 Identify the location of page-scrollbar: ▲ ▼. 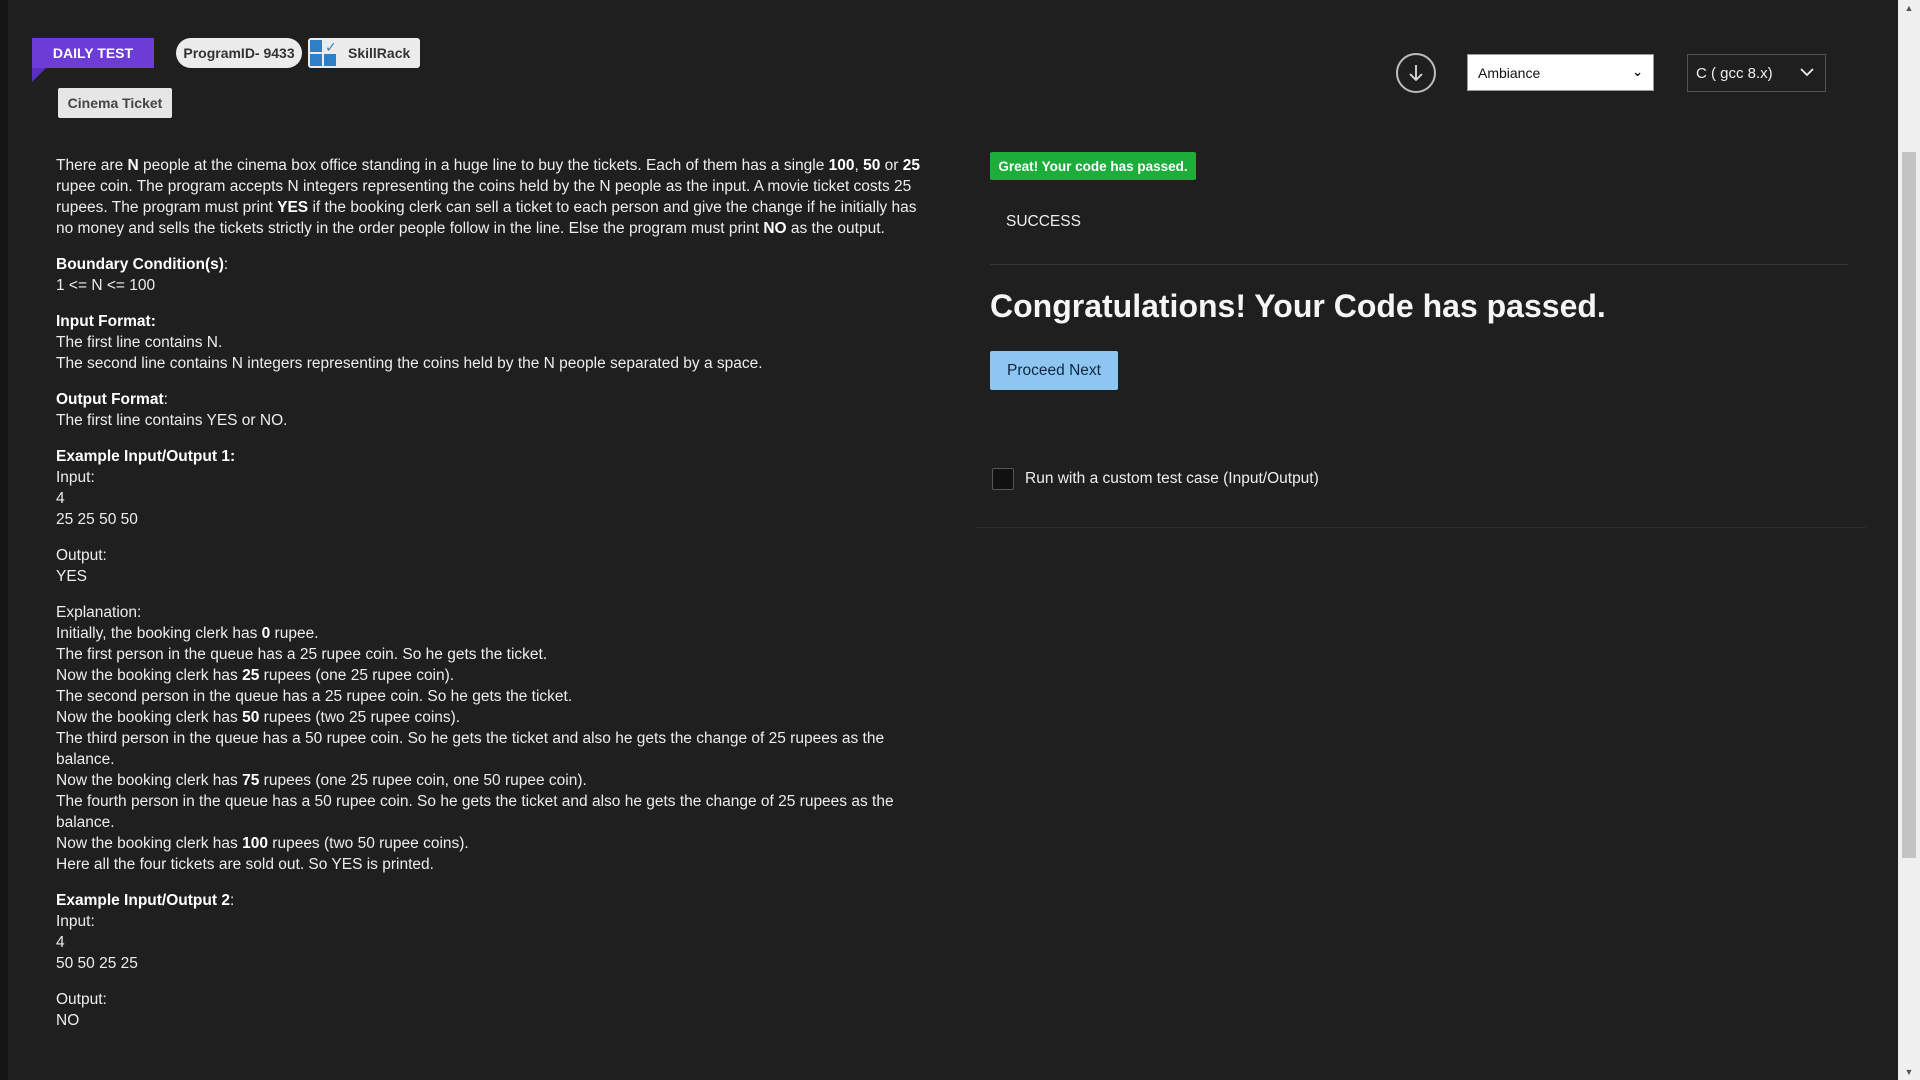
(1909, 540).